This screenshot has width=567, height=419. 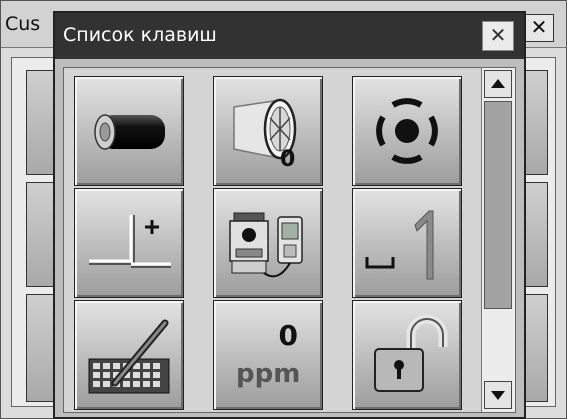 I want to click on ppm-value: 0, so click(x=288, y=335).